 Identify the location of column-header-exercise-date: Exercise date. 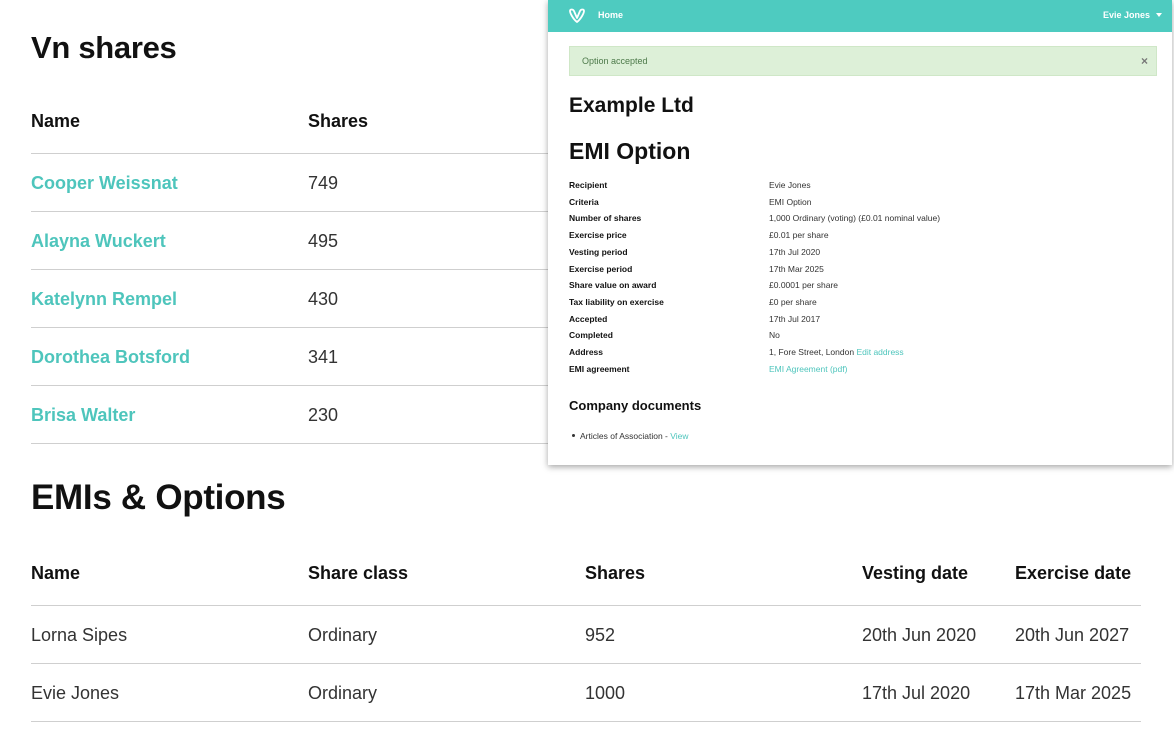
(1073, 573).